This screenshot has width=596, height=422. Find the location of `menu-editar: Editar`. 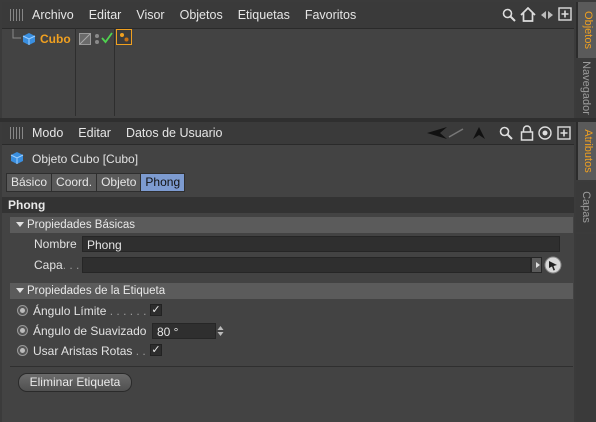

menu-editar: Editar is located at coordinates (105, 15).